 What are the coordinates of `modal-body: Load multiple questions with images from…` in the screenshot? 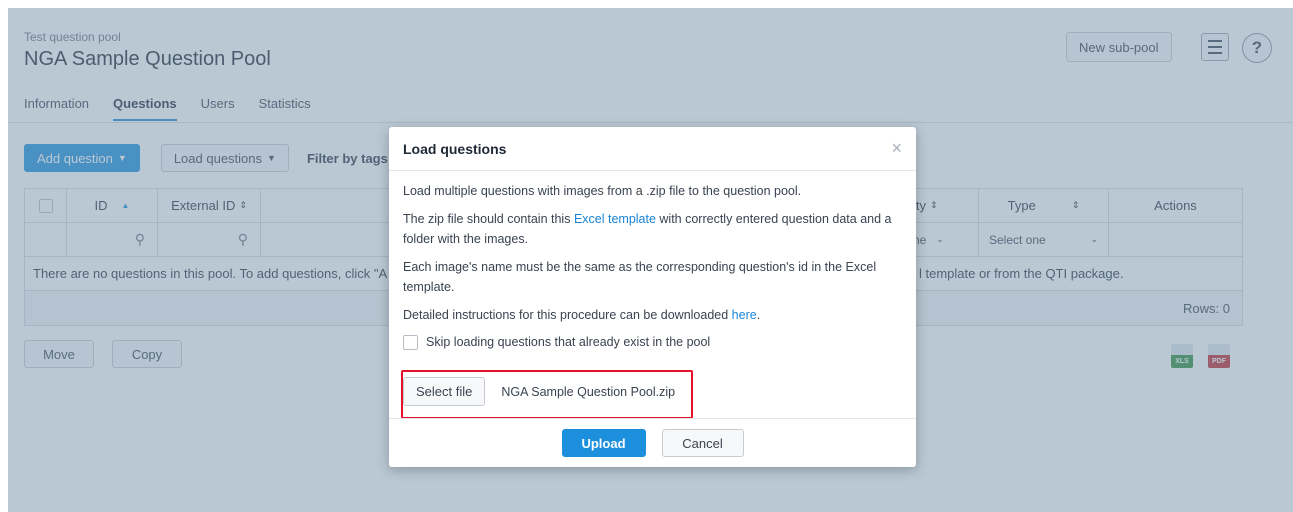 It's located at (652, 261).